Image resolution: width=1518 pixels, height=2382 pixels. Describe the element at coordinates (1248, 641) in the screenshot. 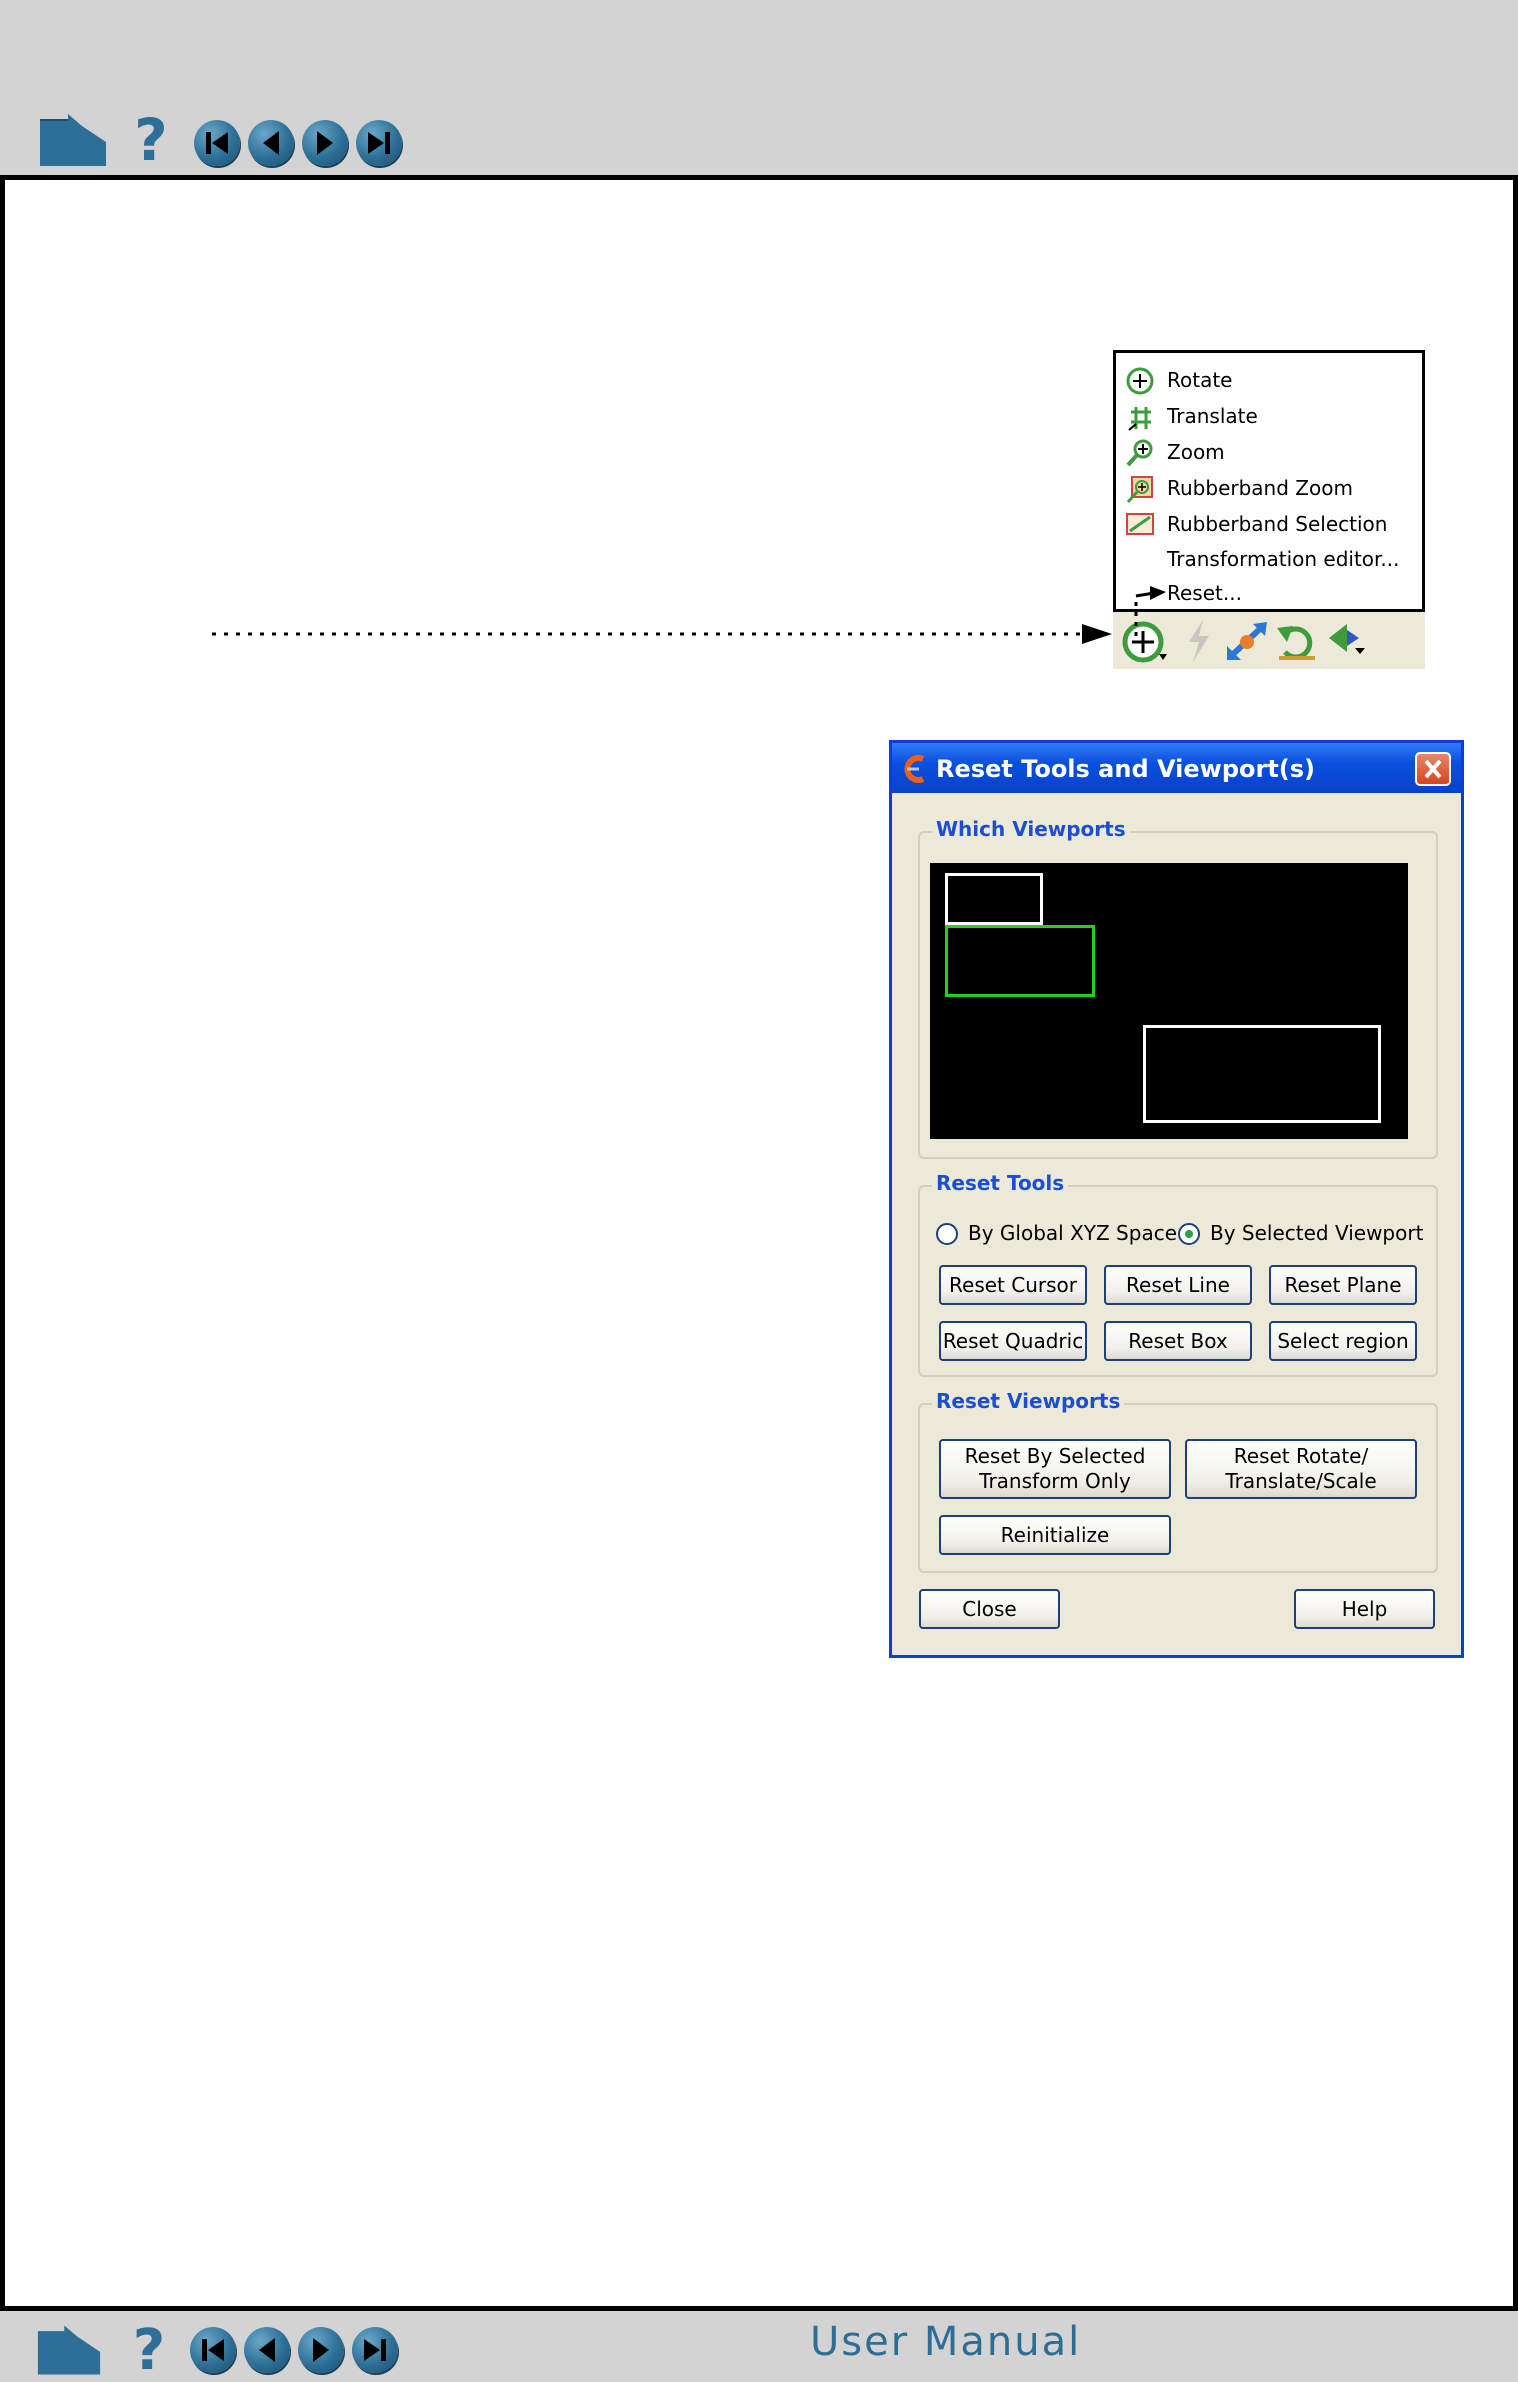

I see `scale-arrows-icon` at that location.